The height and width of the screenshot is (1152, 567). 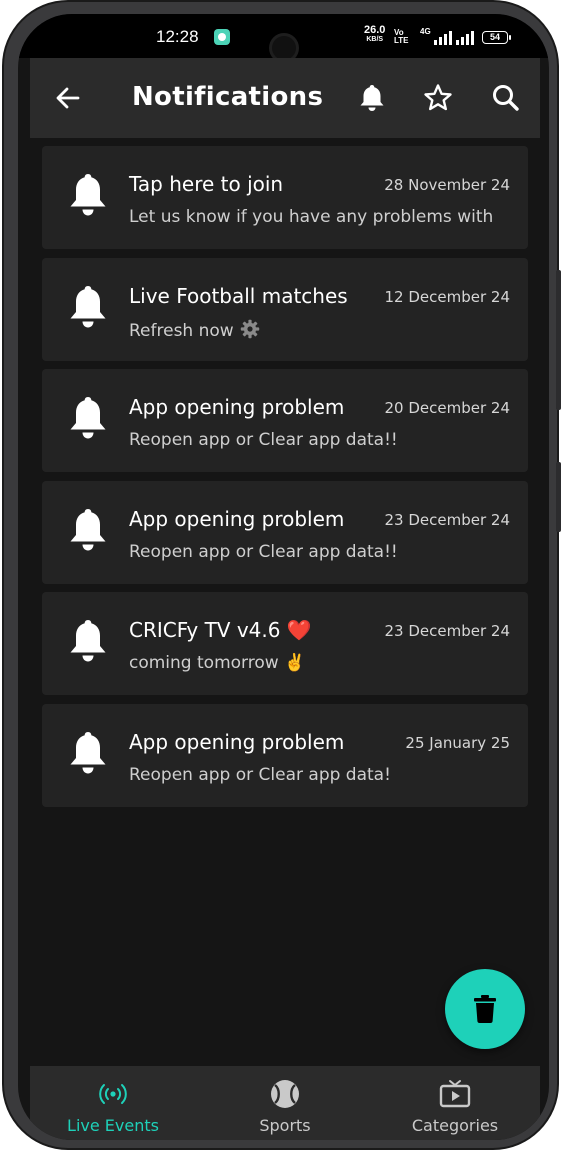 I want to click on notification-date: 28 November 24, so click(x=447, y=185).